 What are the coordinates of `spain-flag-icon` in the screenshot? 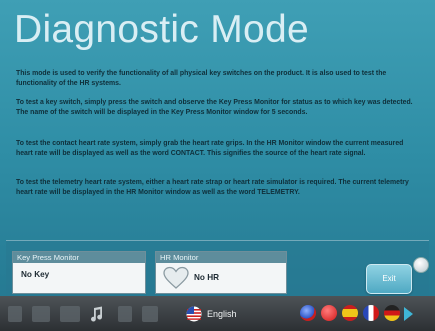 It's located at (350, 313).